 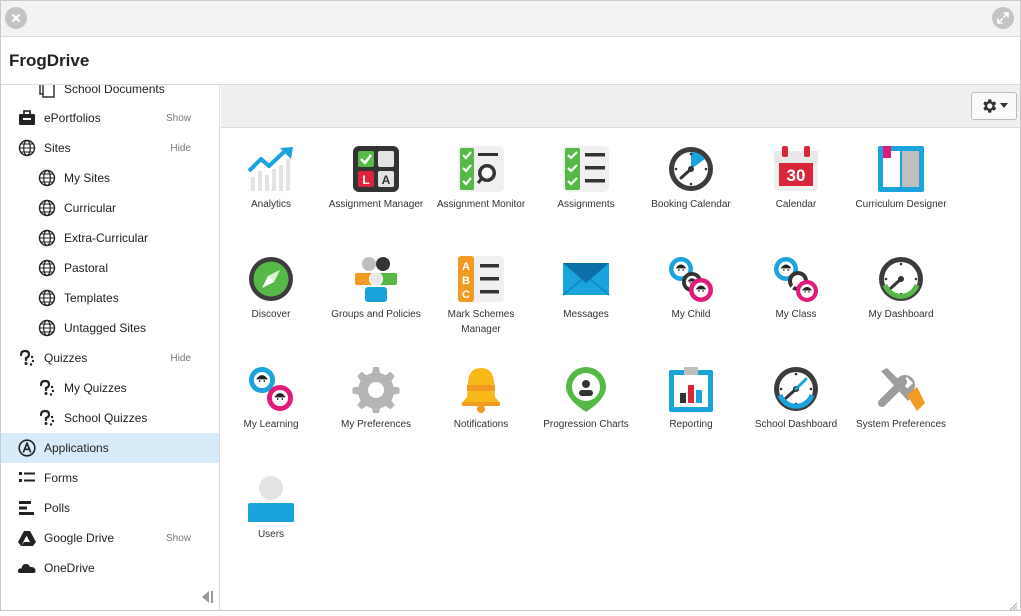 What do you see at coordinates (47, 418) in the screenshot?
I see `quiz-icon` at bounding box center [47, 418].